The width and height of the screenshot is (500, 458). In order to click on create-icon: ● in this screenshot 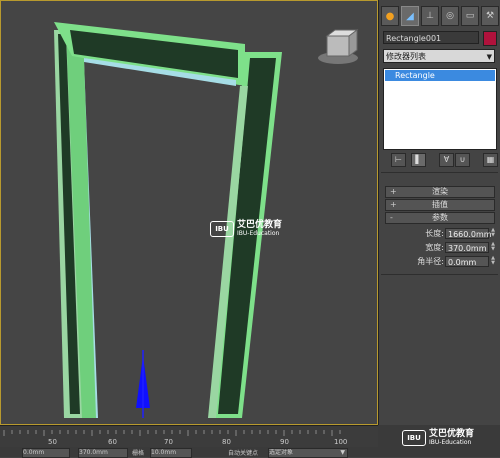, I will do `click(390, 16)`.